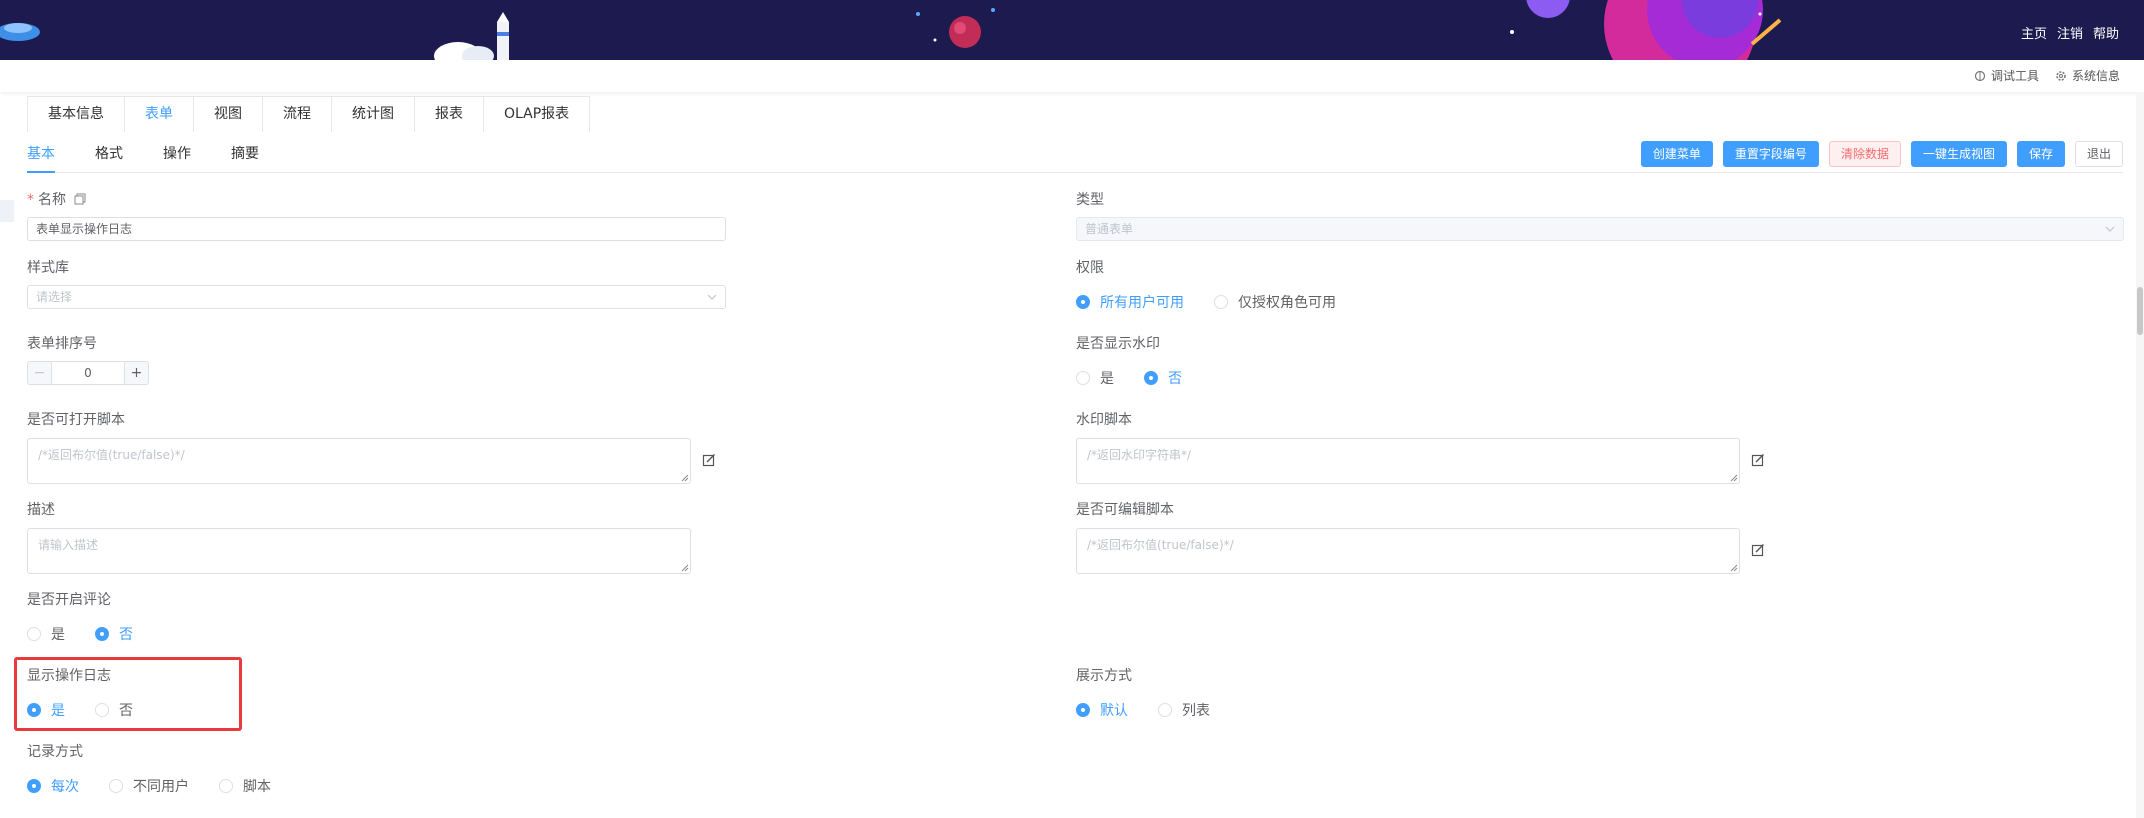 The width and height of the screenshot is (2144, 818). Describe the element at coordinates (48, 268) in the screenshot. I see `style-lib-label: 样式库` at that location.